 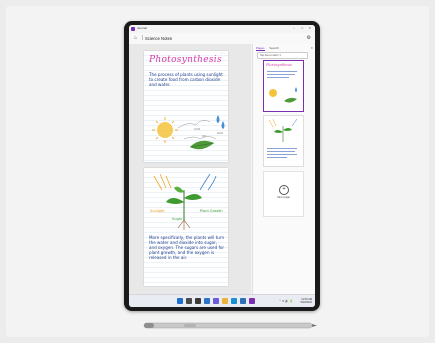 What do you see at coordinates (274, 48) in the screenshot?
I see `tab-search: Search` at bounding box center [274, 48].